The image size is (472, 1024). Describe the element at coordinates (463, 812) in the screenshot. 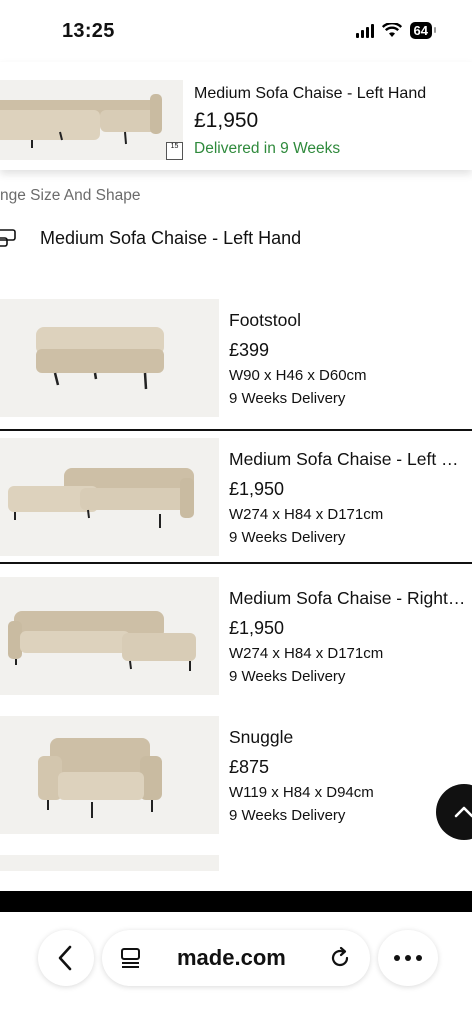

I see `chevron-up-icon` at that location.